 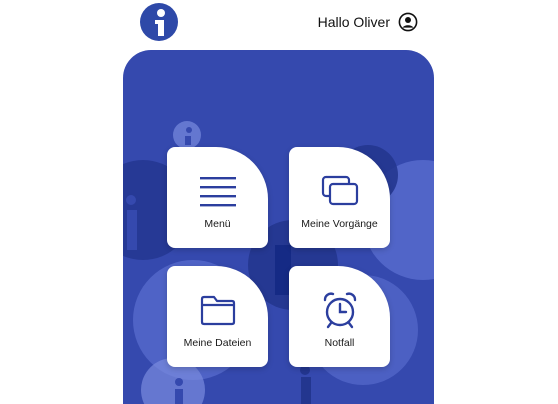 What do you see at coordinates (339, 343) in the screenshot?
I see `tile-emergency-label: Notfall` at bounding box center [339, 343].